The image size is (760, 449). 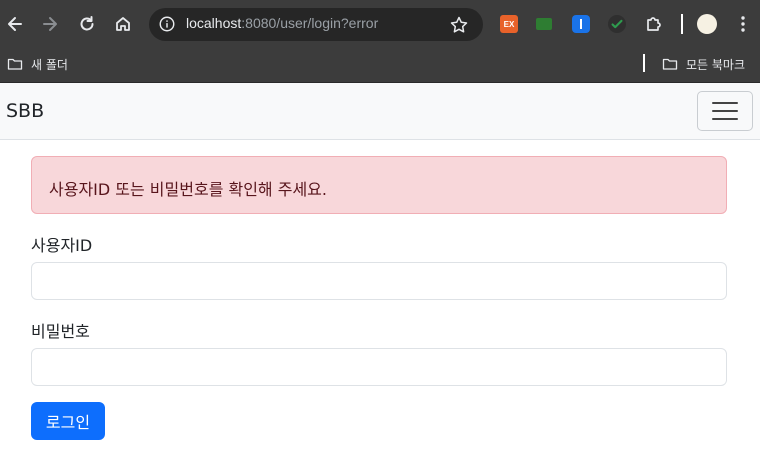 I want to click on browser-toolbar: localhost:8080/user/login?error EX, so click(x=380, y=24).